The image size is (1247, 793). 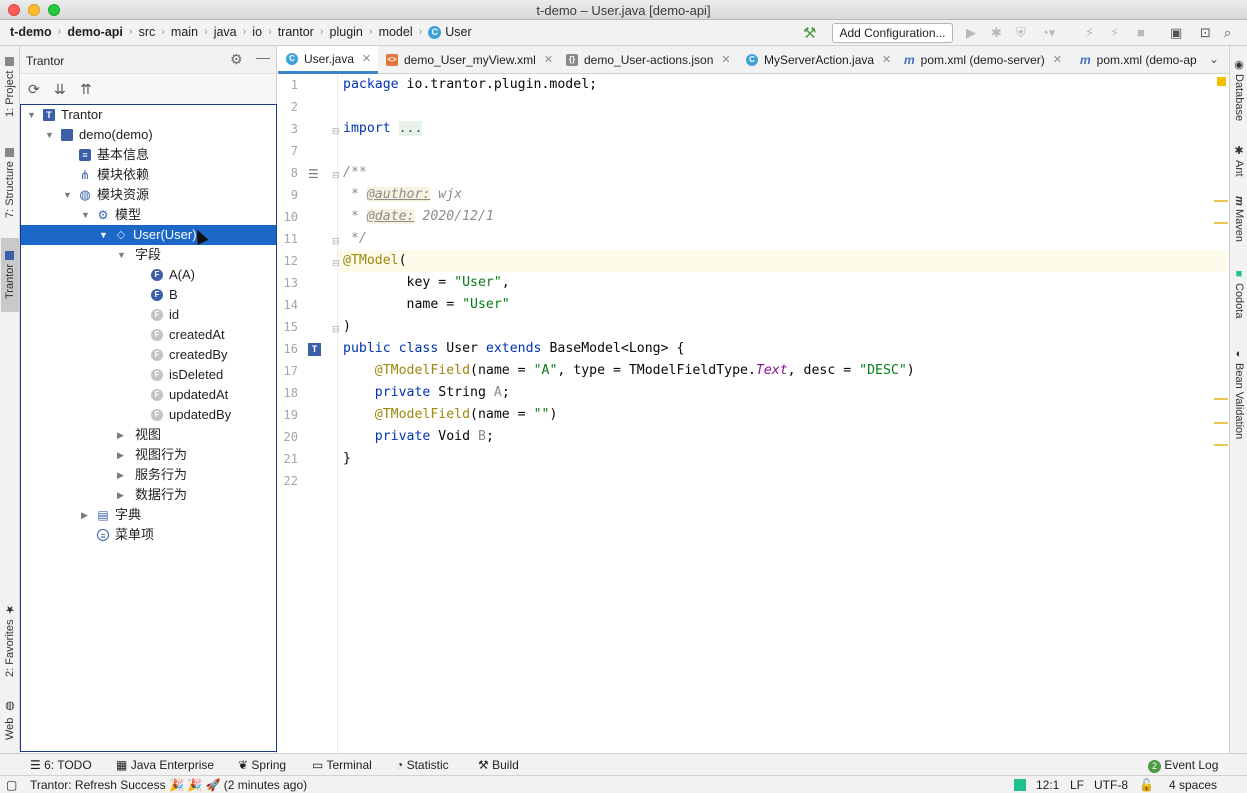 I want to click on profile-icon: ◔▾, so click(x=1048, y=33).